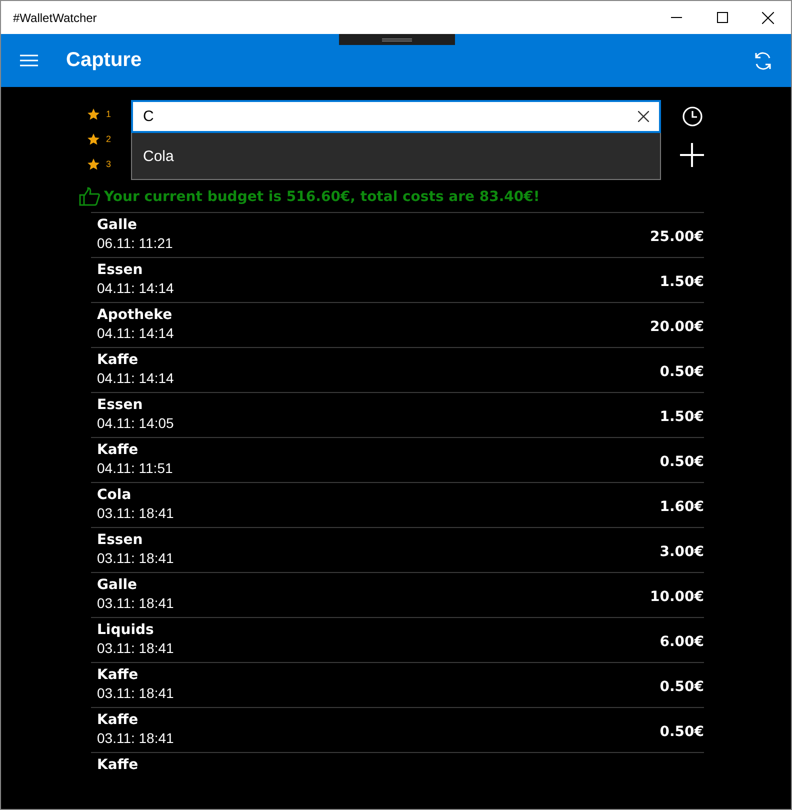  What do you see at coordinates (109, 139) in the screenshot?
I see `quick-slot: 2` at bounding box center [109, 139].